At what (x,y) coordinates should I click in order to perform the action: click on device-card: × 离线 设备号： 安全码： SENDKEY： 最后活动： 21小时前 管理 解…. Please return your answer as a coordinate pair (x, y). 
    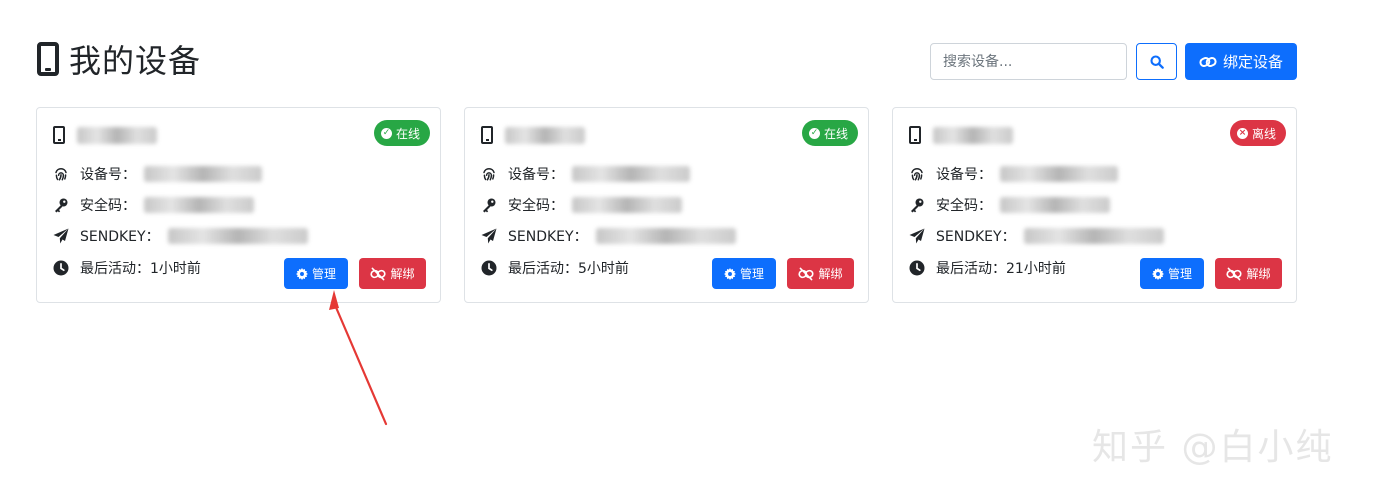
    Looking at the image, I should click on (1094, 205).